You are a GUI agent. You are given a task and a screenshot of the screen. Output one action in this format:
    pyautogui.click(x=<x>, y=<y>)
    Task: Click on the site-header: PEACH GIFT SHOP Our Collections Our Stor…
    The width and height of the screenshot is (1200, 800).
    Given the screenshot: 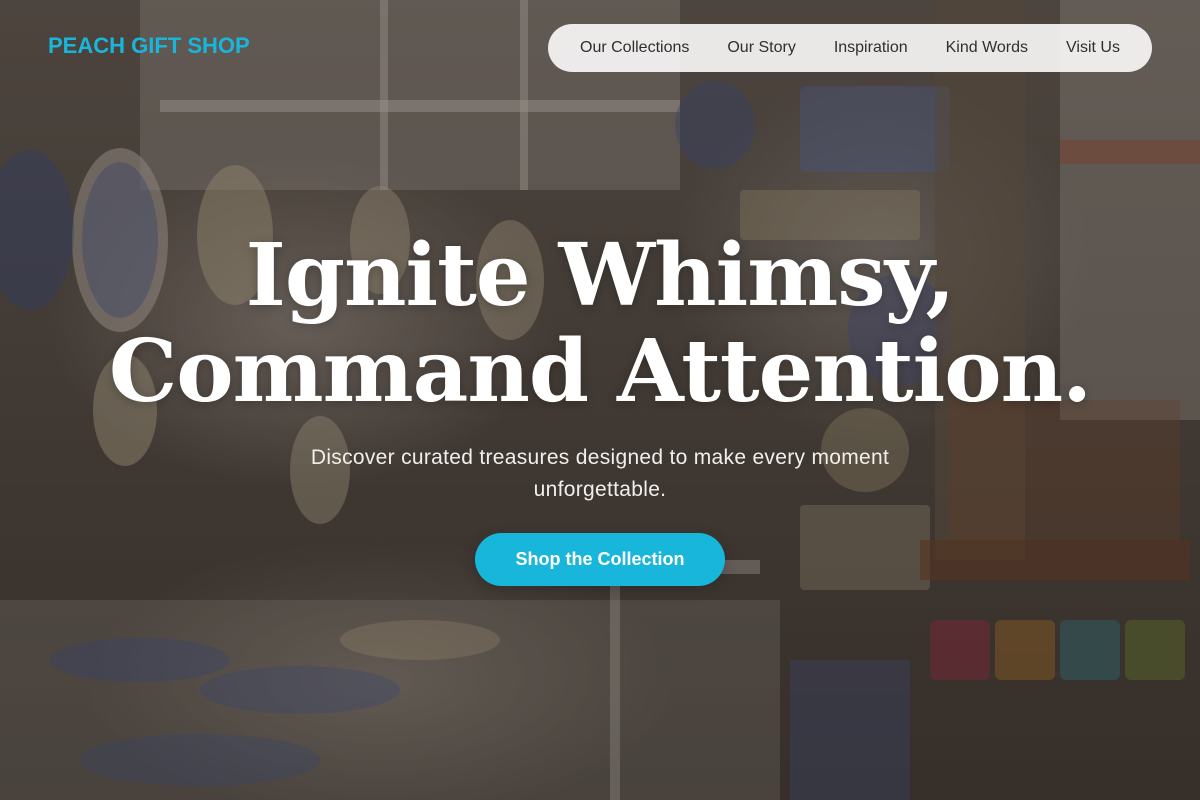 What is the action you would take?
    pyautogui.click(x=600, y=48)
    